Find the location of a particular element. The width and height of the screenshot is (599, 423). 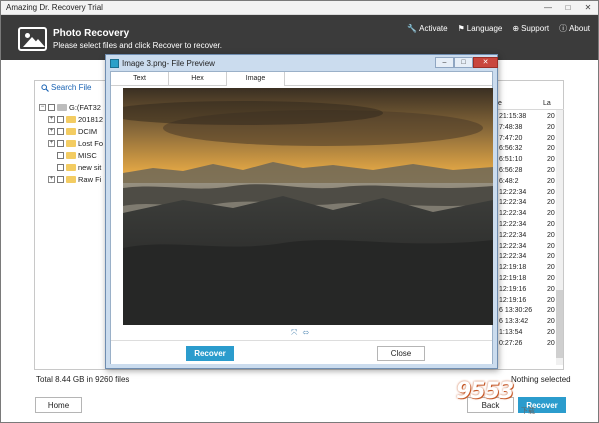

list-item: 6 13:3:42 20 is located at coordinates (530, 322).